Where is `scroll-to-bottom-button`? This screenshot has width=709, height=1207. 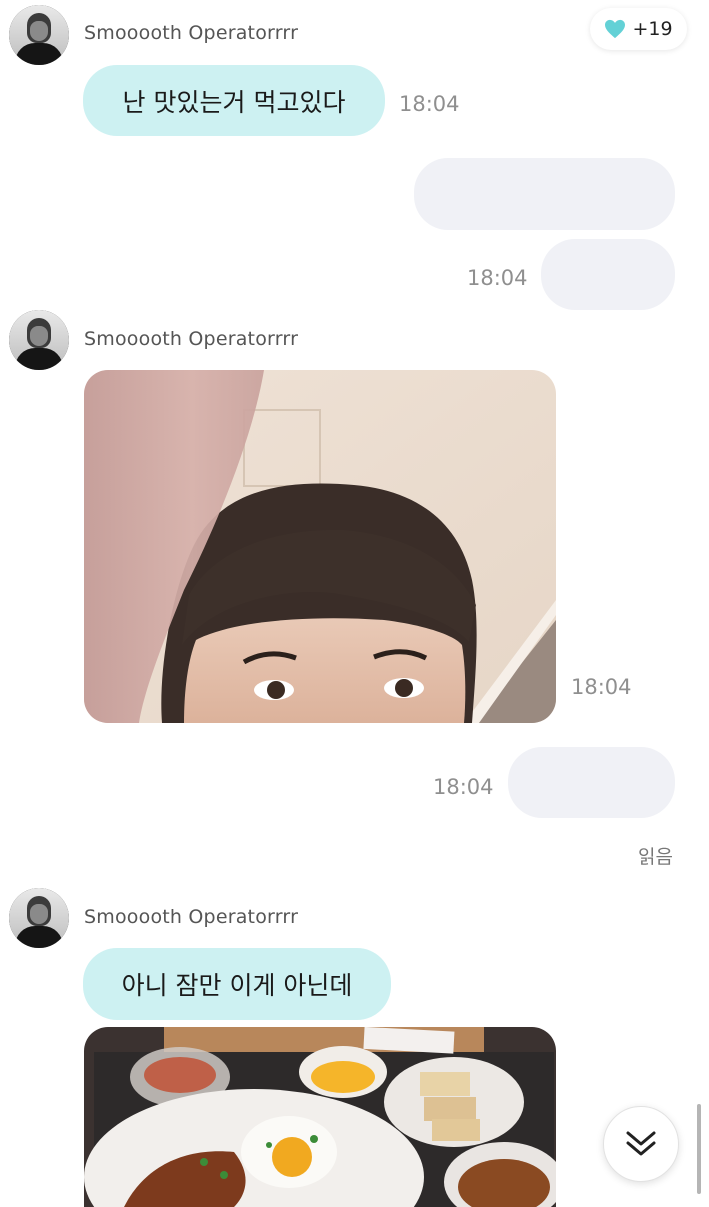 scroll-to-bottom-button is located at coordinates (641, 1144).